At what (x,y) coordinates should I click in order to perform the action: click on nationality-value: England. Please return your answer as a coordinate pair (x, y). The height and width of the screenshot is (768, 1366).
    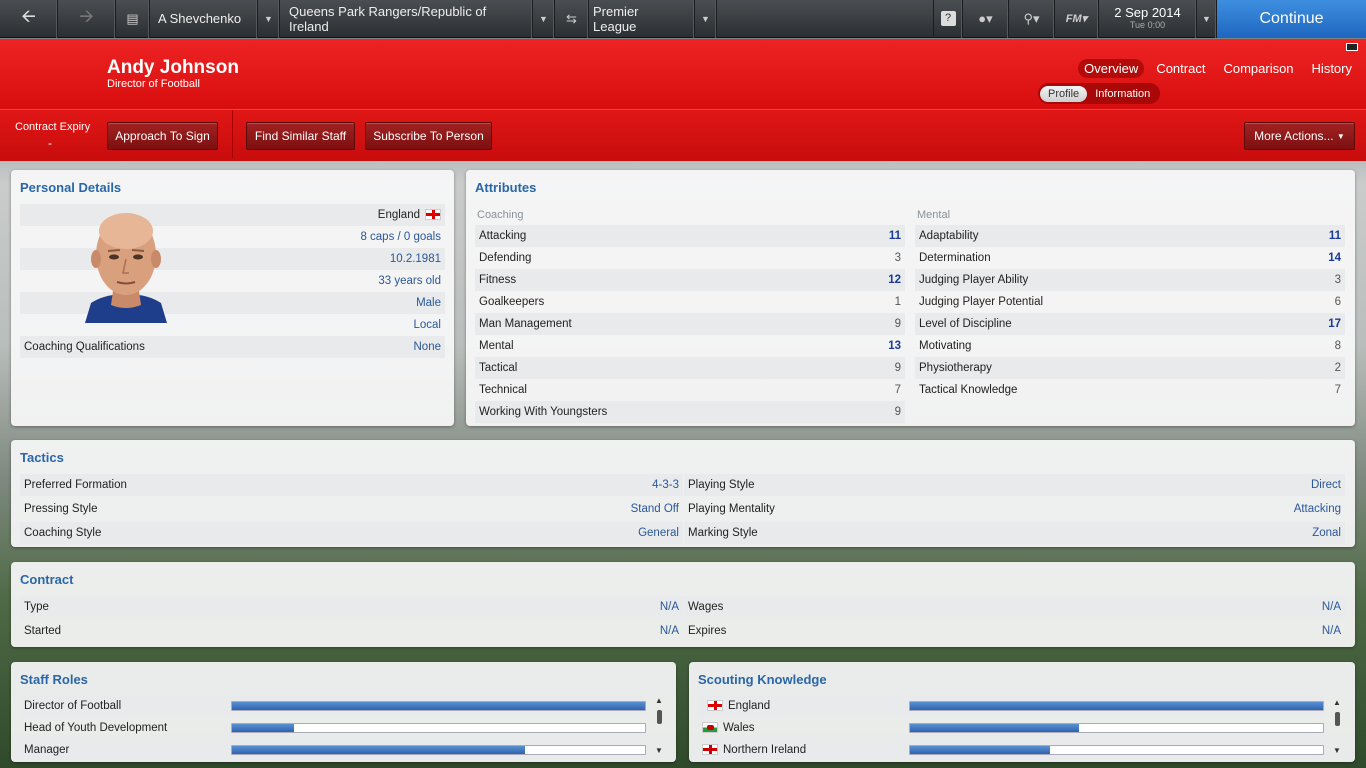
    Looking at the image, I should click on (409, 215).